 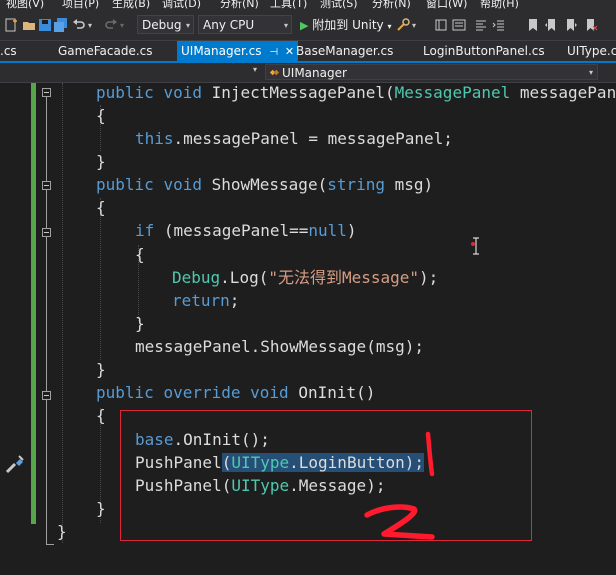 What do you see at coordinates (499, 5) in the screenshot?
I see `menu-item: 帮助(H)` at bounding box center [499, 5].